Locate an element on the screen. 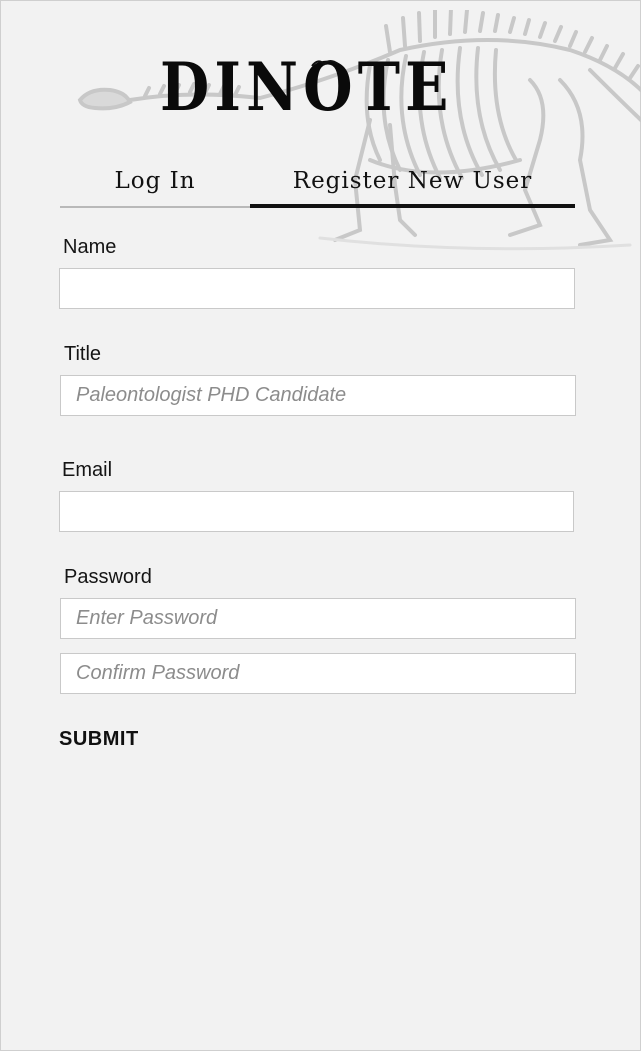  confirm-password-input is located at coordinates (318, 673).